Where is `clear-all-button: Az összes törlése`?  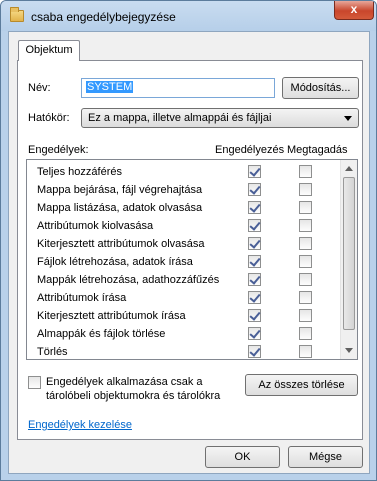
clear-all-button: Az összes törlése is located at coordinates (301, 385).